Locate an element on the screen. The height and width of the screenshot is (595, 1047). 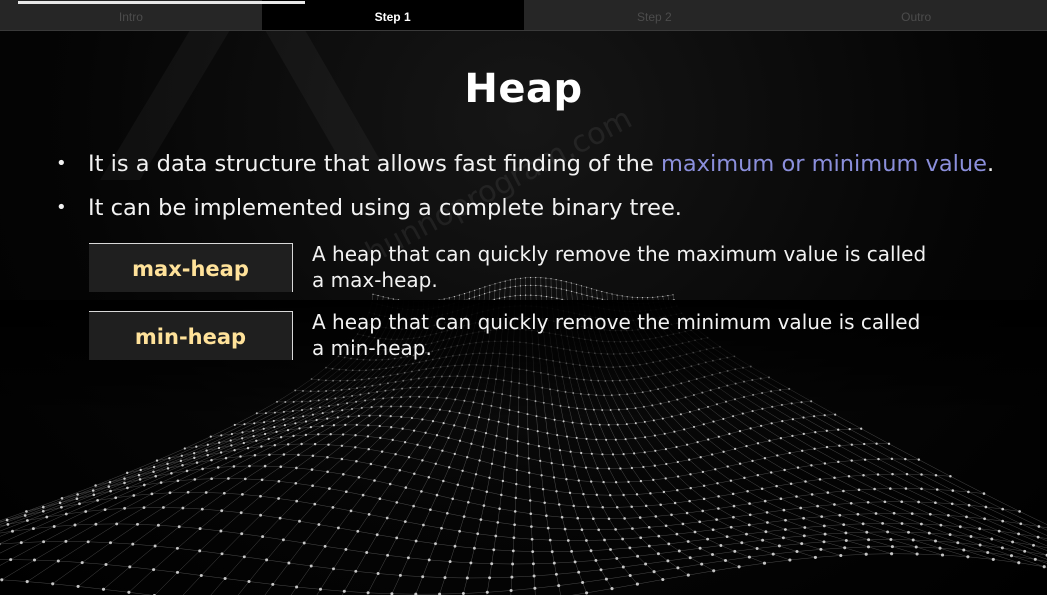
term-description-line: a max-heap. is located at coordinates (375, 280).